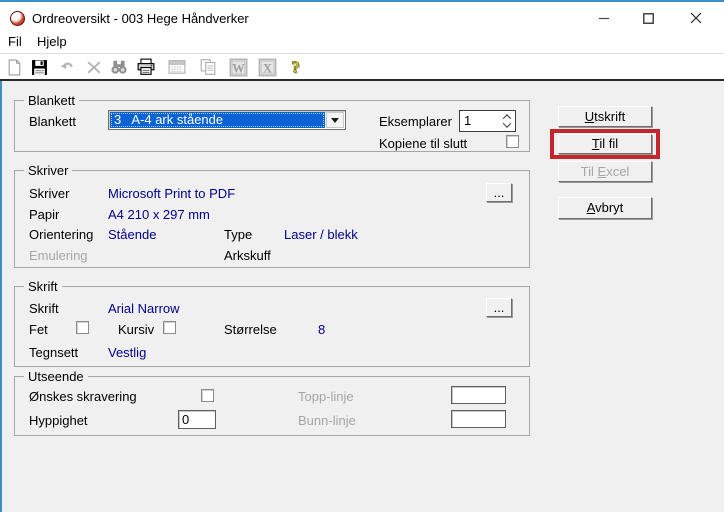 This screenshot has height=512, width=724. I want to click on kopiene-label: Kopiene til slutt, so click(423, 143).